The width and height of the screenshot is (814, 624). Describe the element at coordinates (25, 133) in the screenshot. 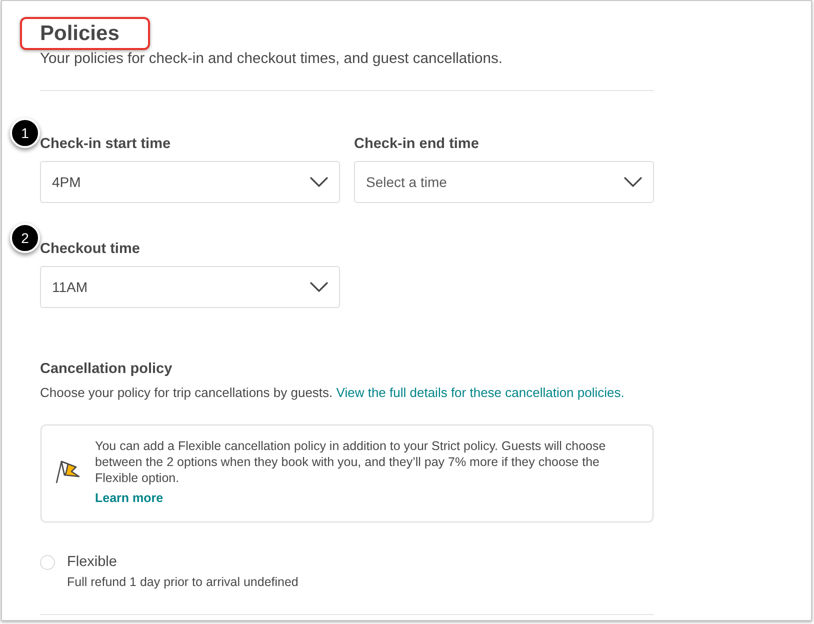

I see `step-badge: 1` at that location.